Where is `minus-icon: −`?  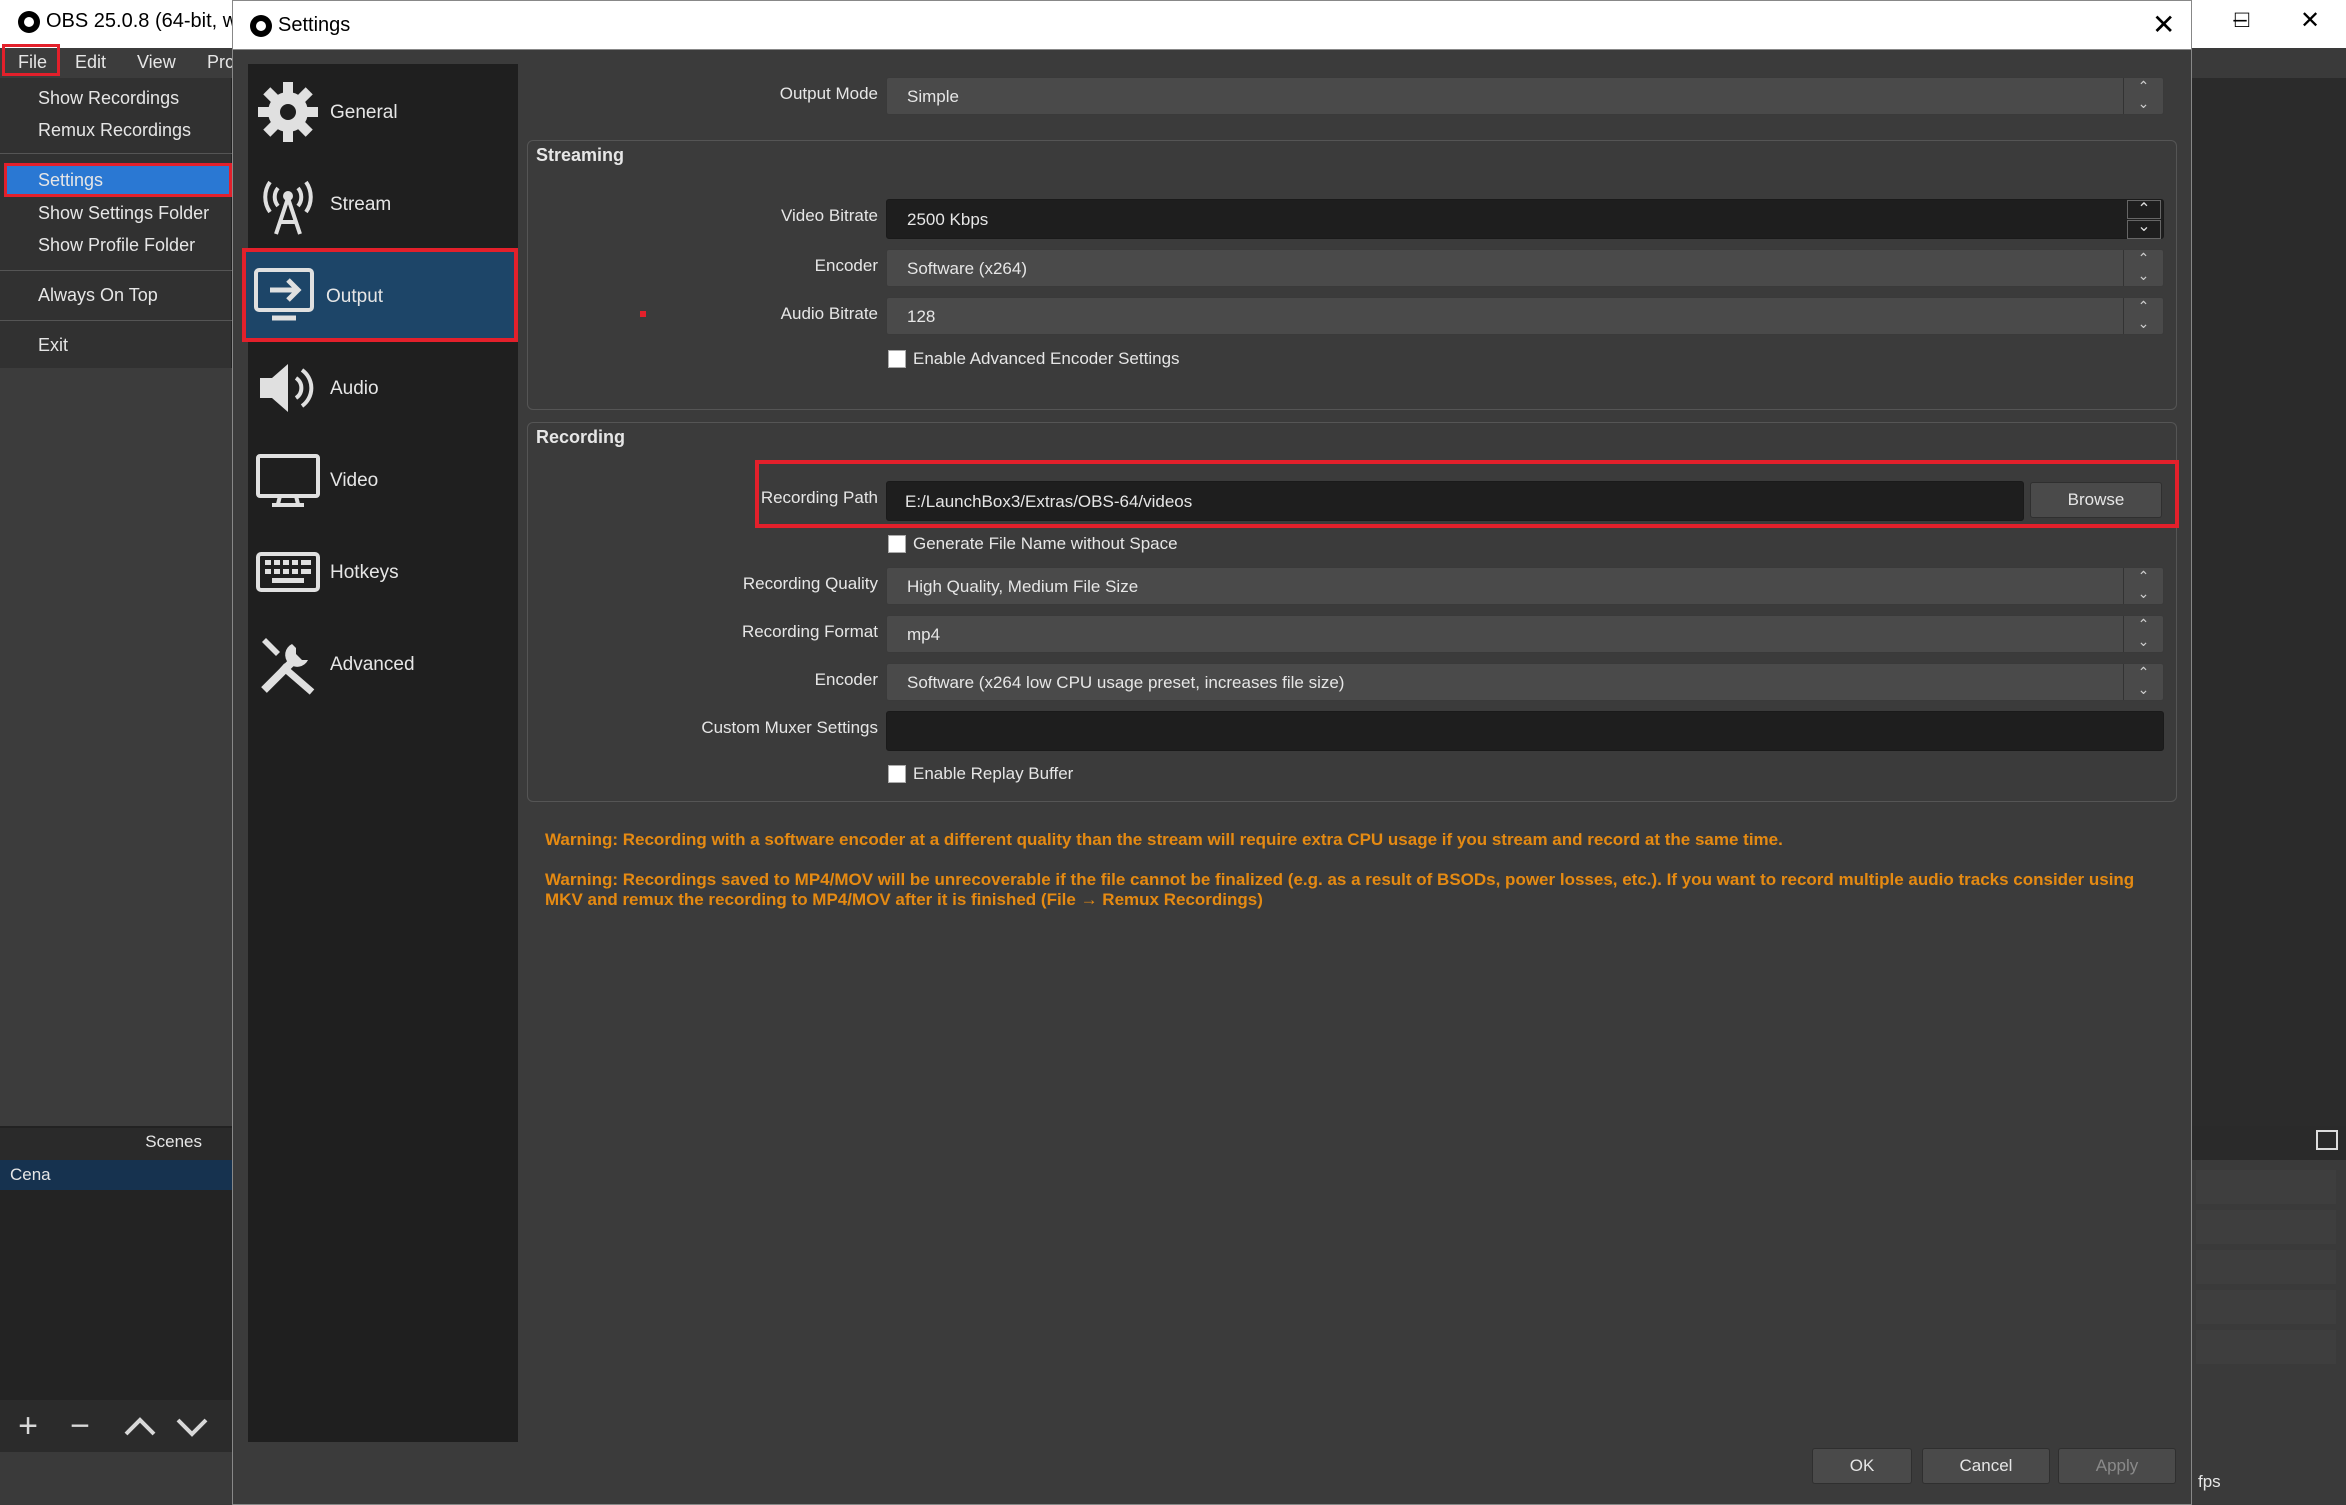
minus-icon: − is located at coordinates (80, 1426).